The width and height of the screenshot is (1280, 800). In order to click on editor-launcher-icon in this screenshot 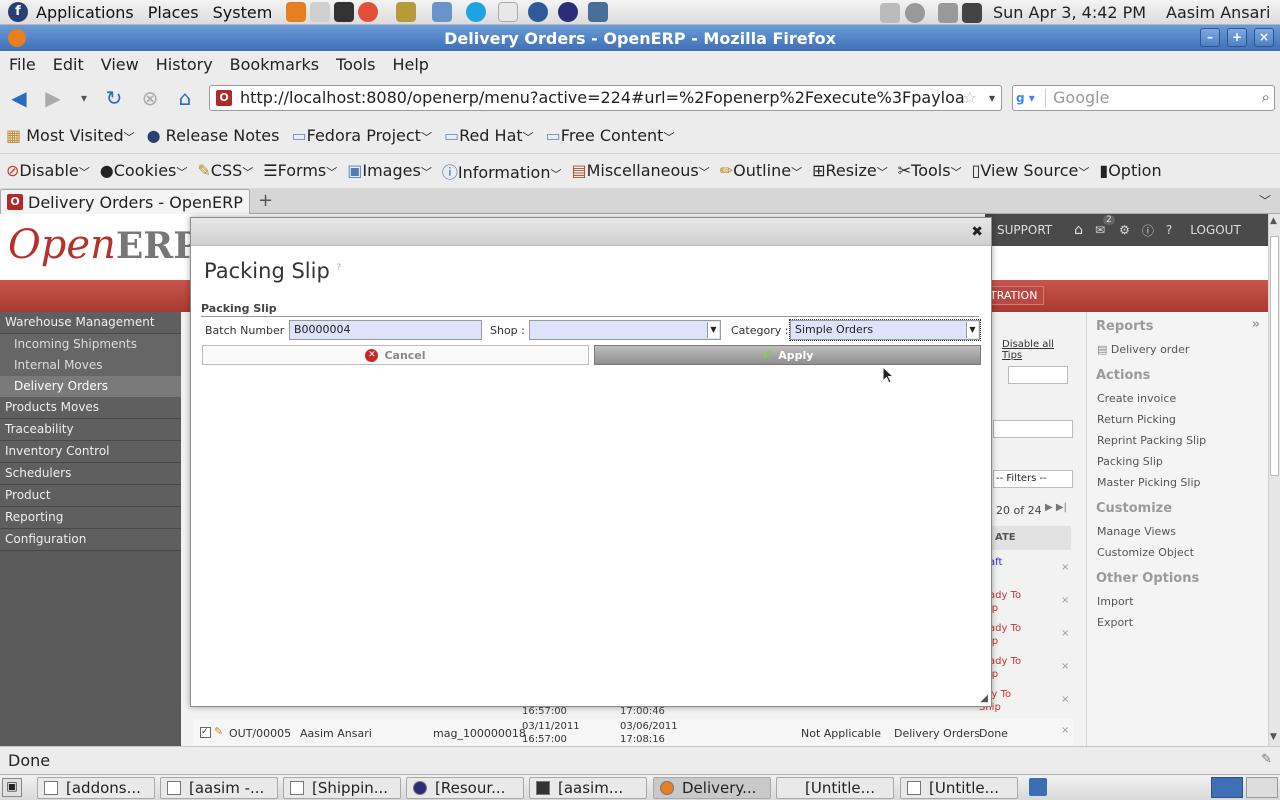, I will do `click(508, 12)`.